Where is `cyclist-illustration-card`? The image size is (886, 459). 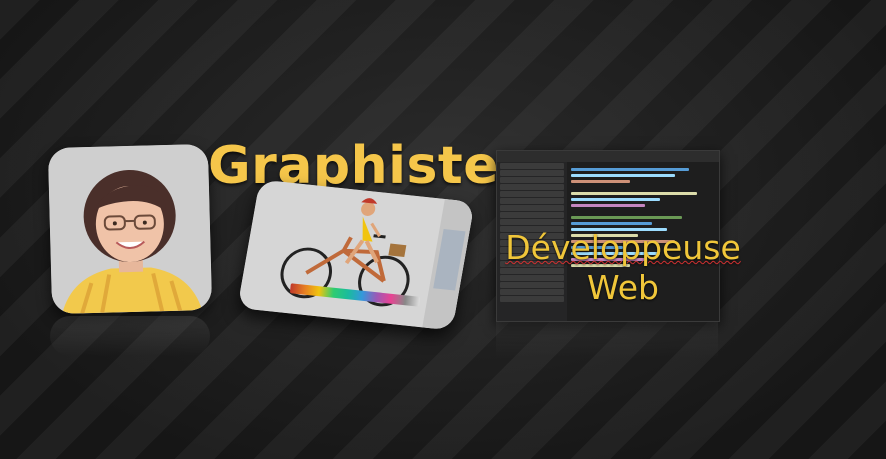
cyclist-illustration-card is located at coordinates (356, 255).